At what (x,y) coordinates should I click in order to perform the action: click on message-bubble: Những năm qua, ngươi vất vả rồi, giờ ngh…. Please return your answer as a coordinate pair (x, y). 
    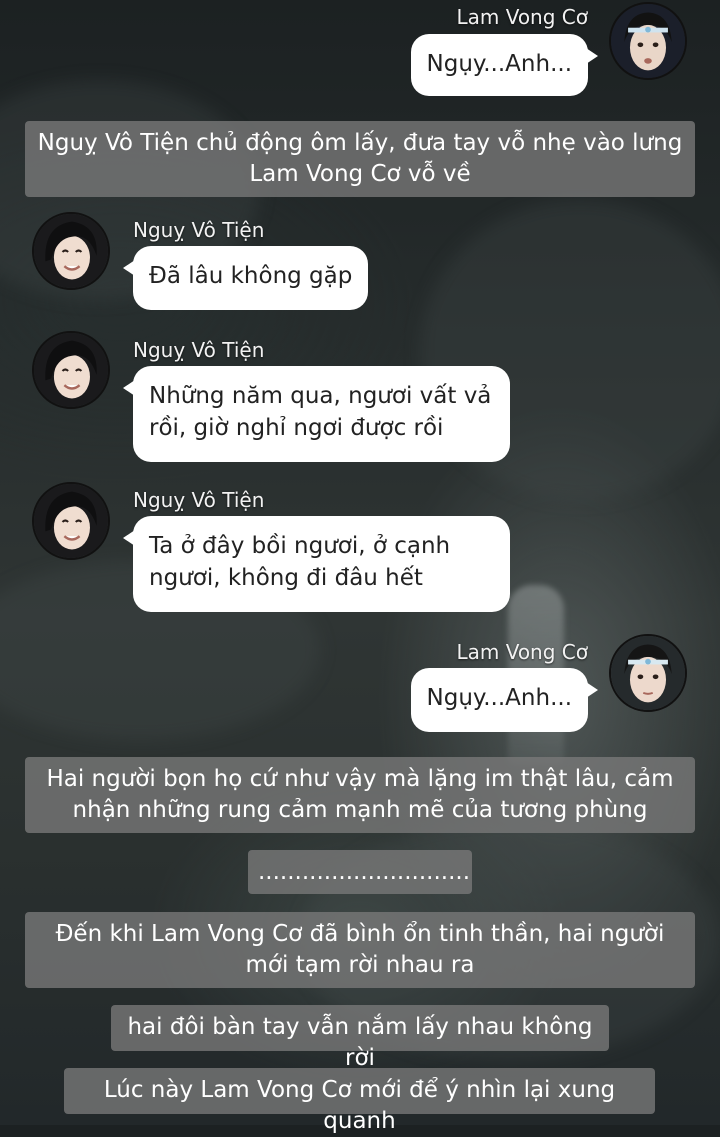
    Looking at the image, I should click on (316, 414).